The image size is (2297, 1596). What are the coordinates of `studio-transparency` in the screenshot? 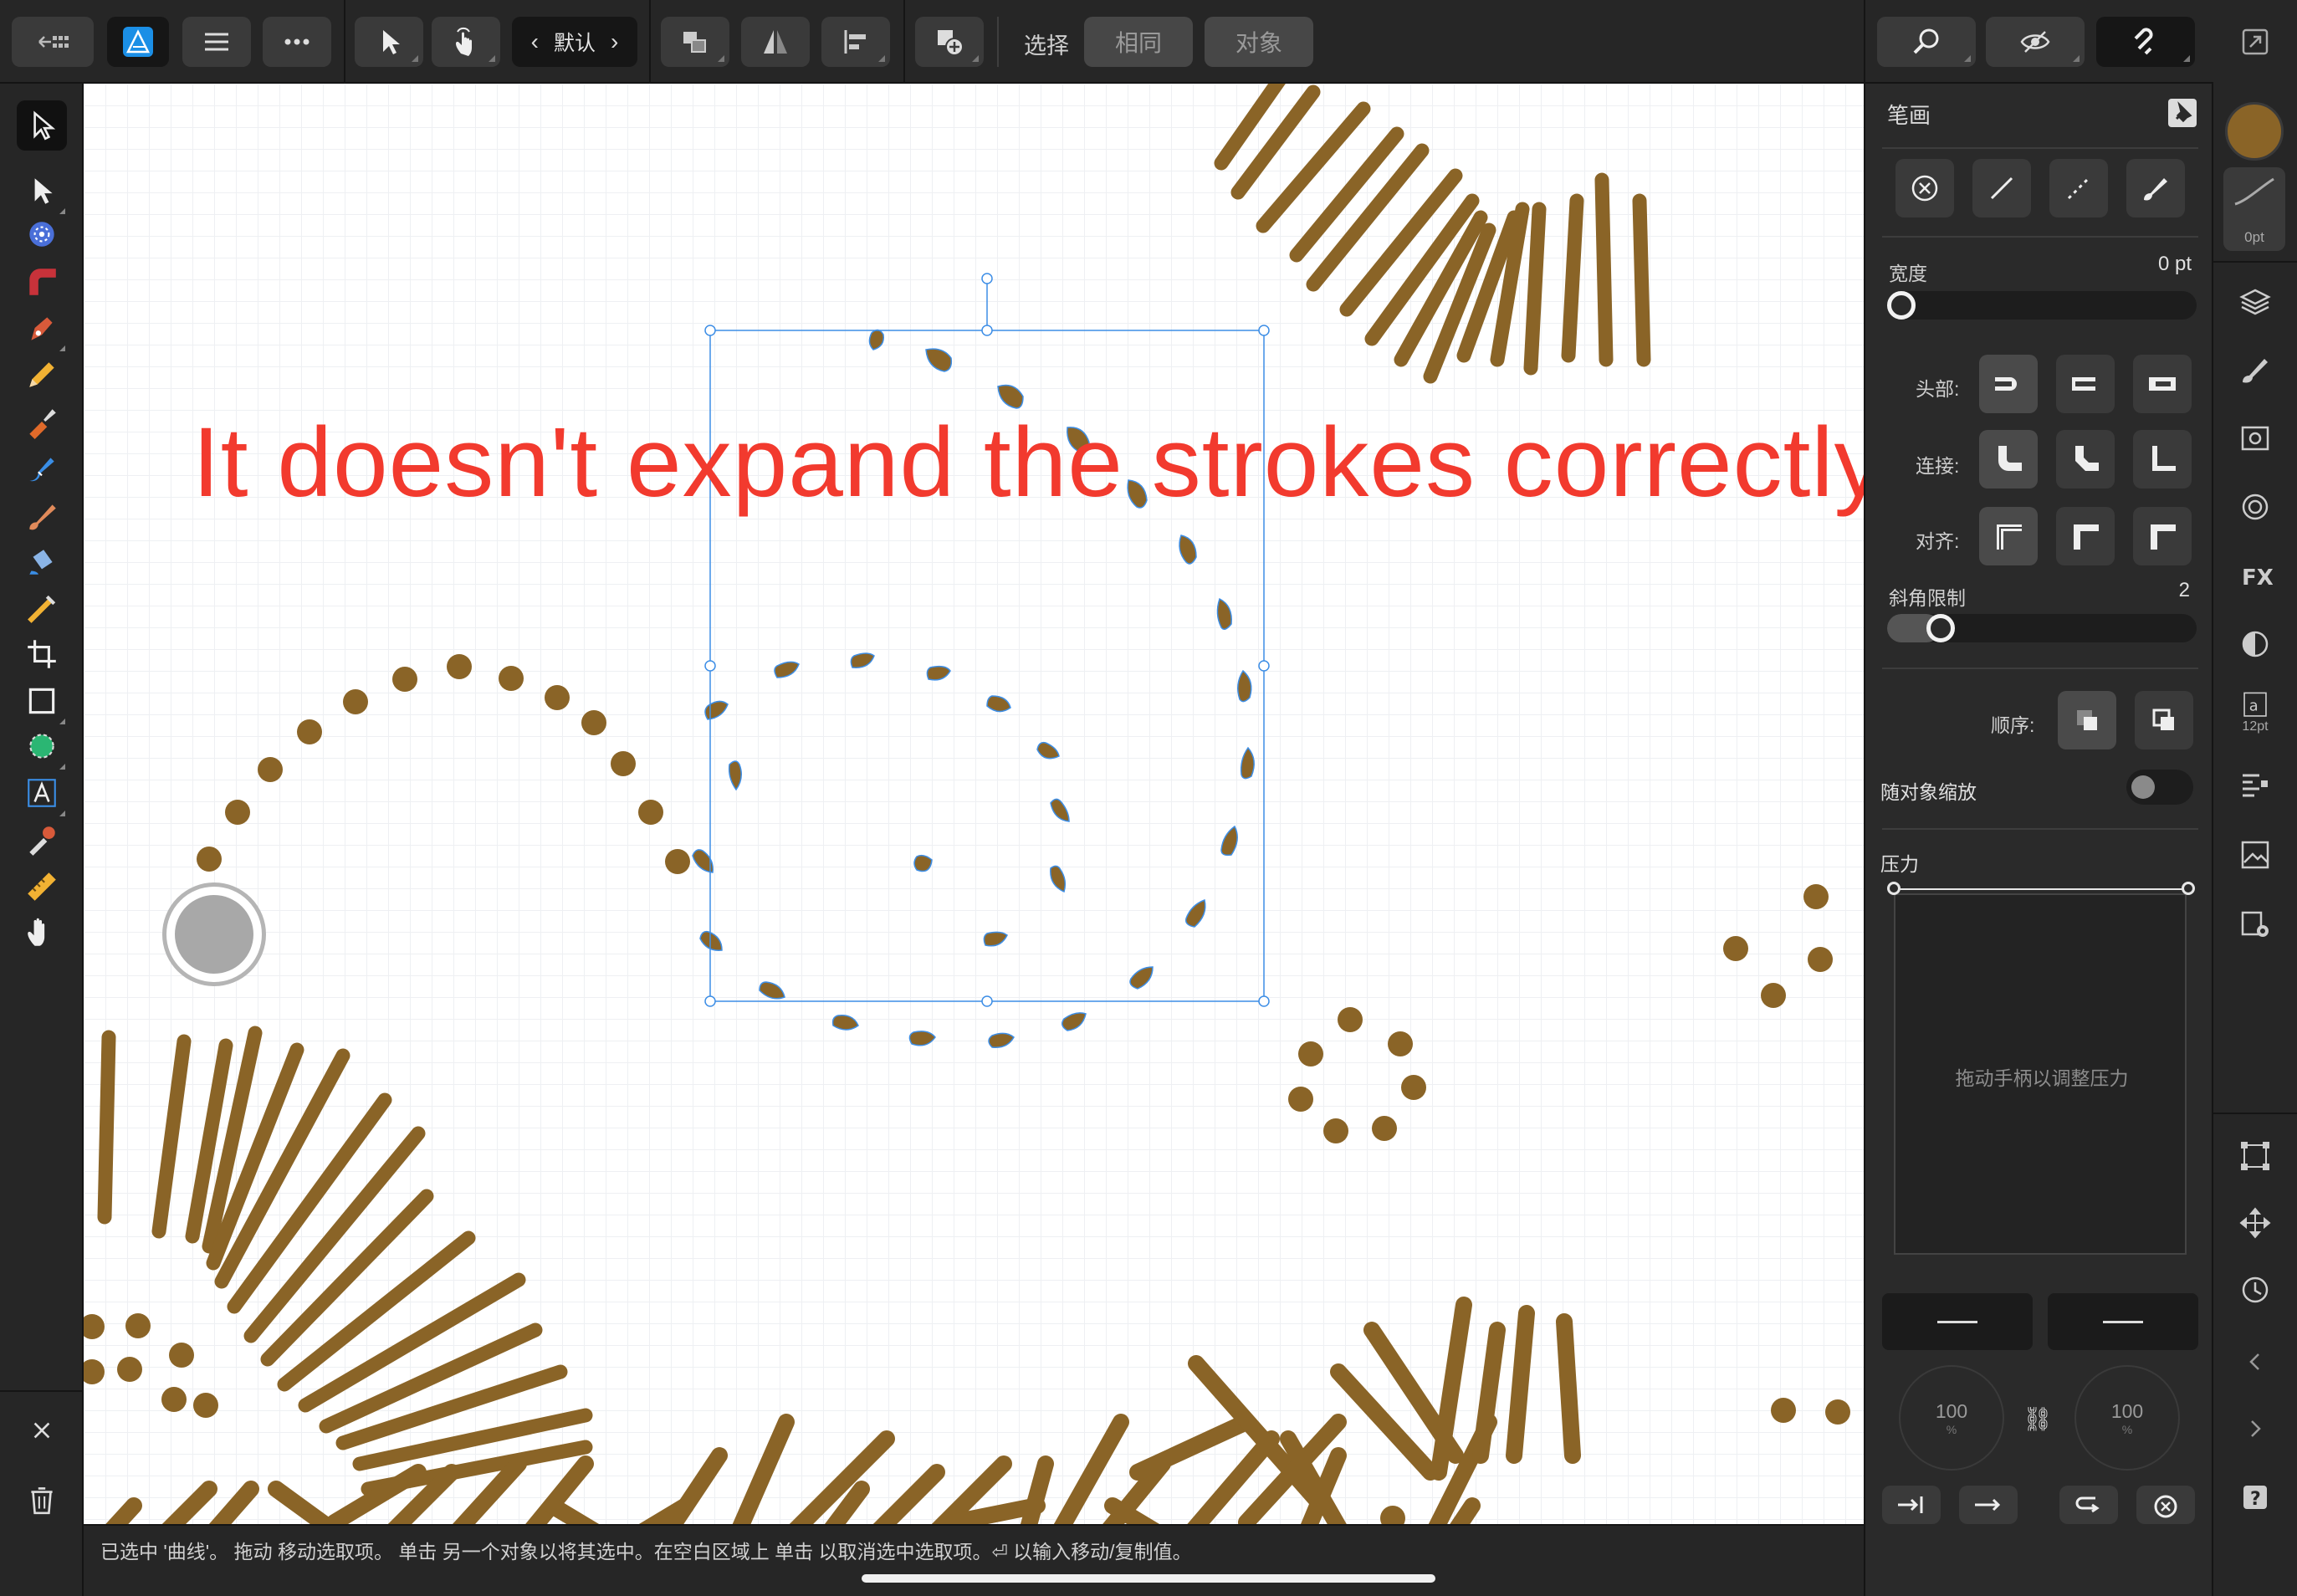 It's located at (2255, 507).